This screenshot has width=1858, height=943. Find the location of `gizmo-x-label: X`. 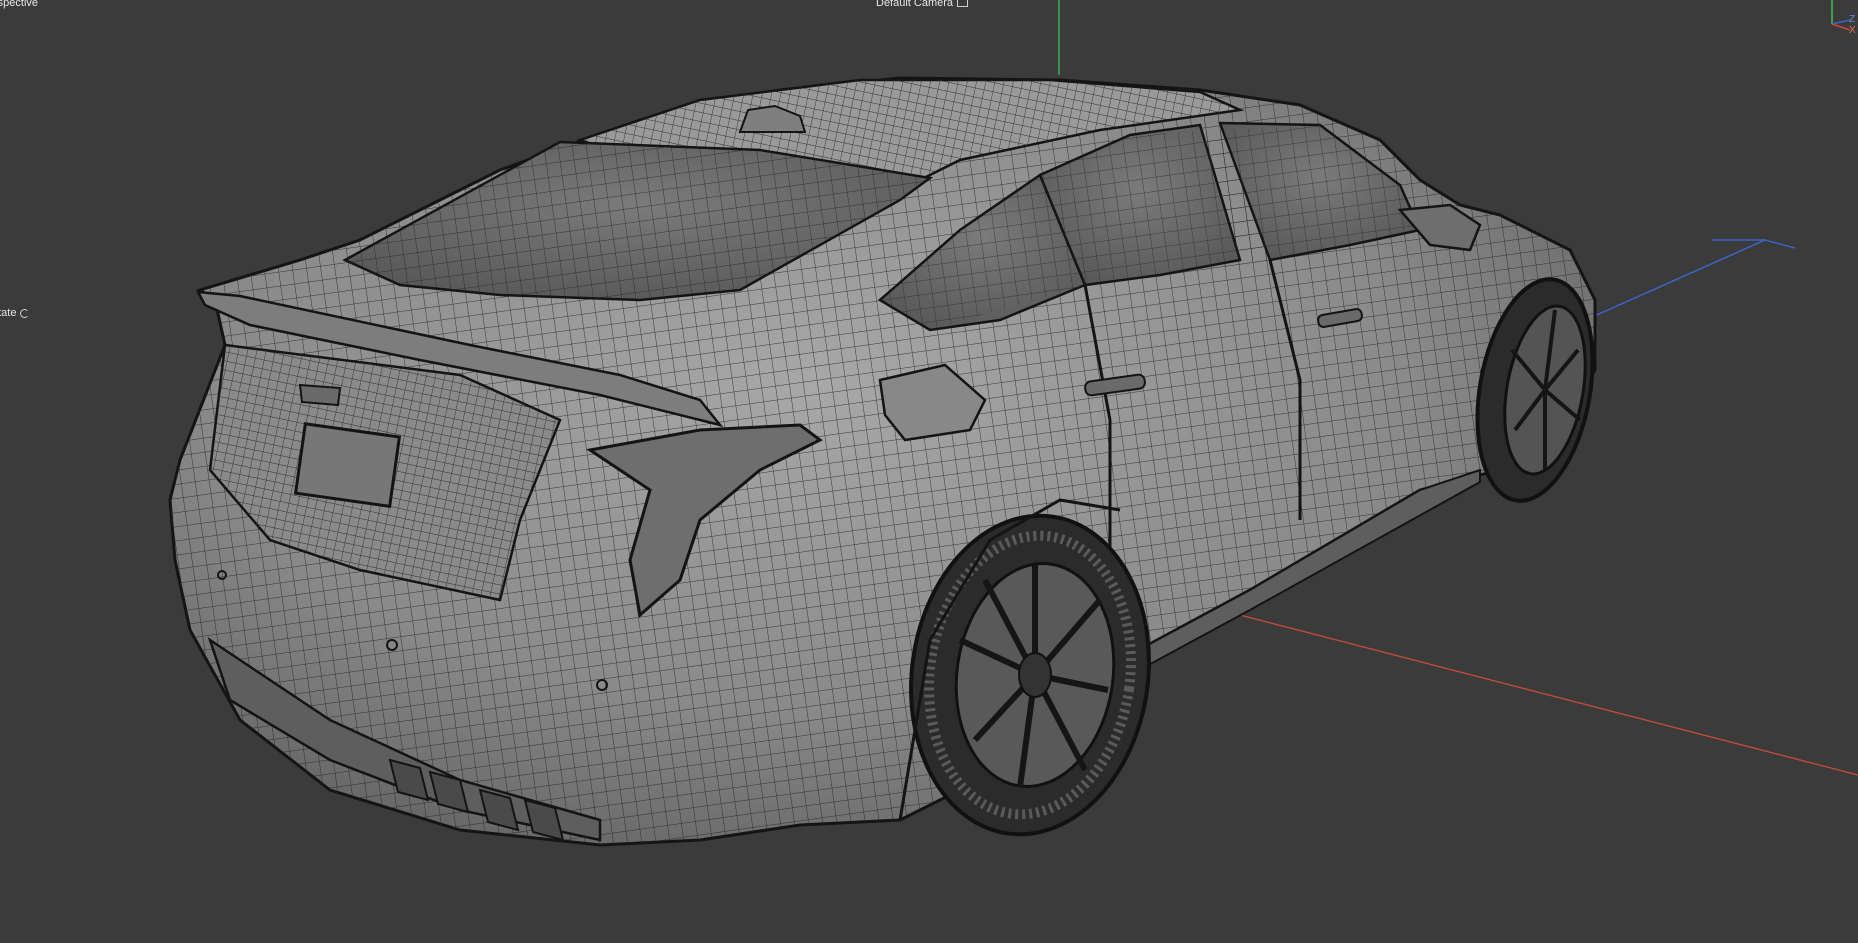

gizmo-x-label: X is located at coordinates (1852, 30).